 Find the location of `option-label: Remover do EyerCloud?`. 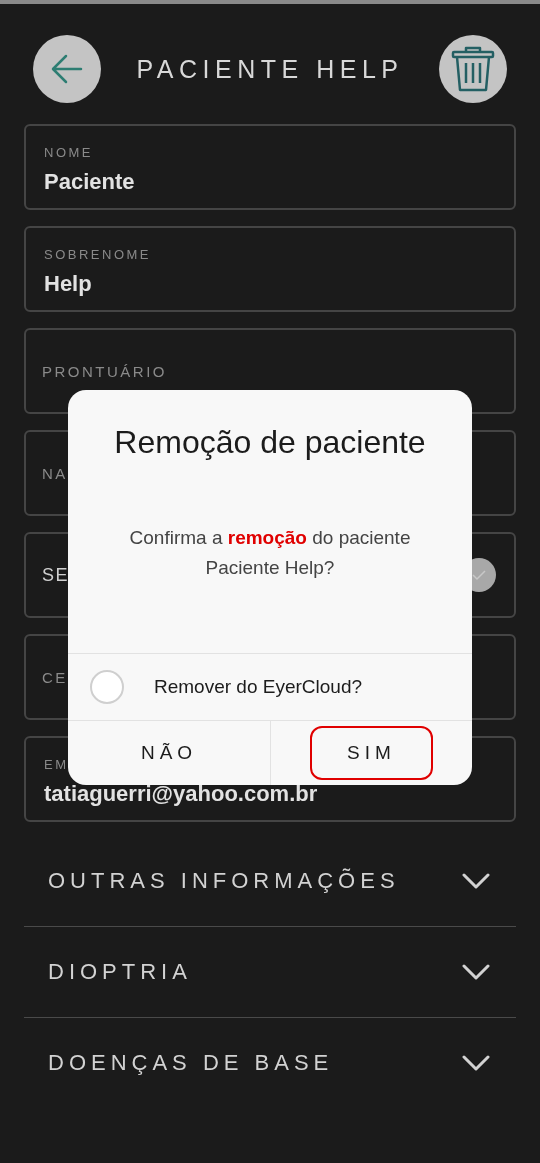

option-label: Remover do EyerCloud? is located at coordinates (258, 687).